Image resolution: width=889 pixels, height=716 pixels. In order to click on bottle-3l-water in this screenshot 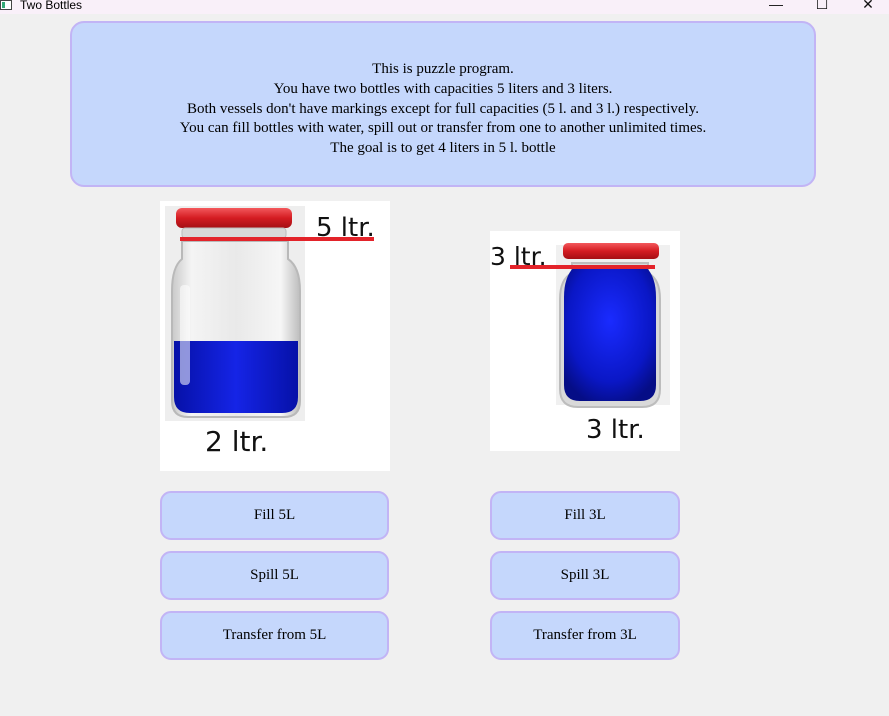, I will do `click(610, 334)`.